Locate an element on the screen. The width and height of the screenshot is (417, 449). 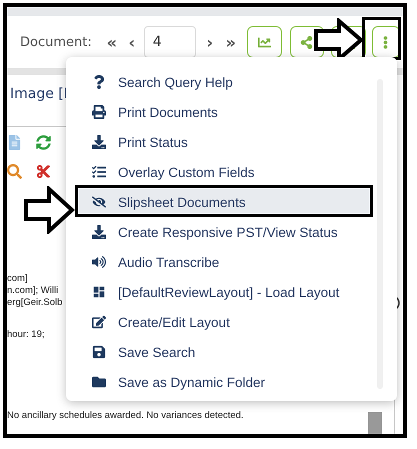
document-text: hour: 19; is located at coordinates (25, 334).